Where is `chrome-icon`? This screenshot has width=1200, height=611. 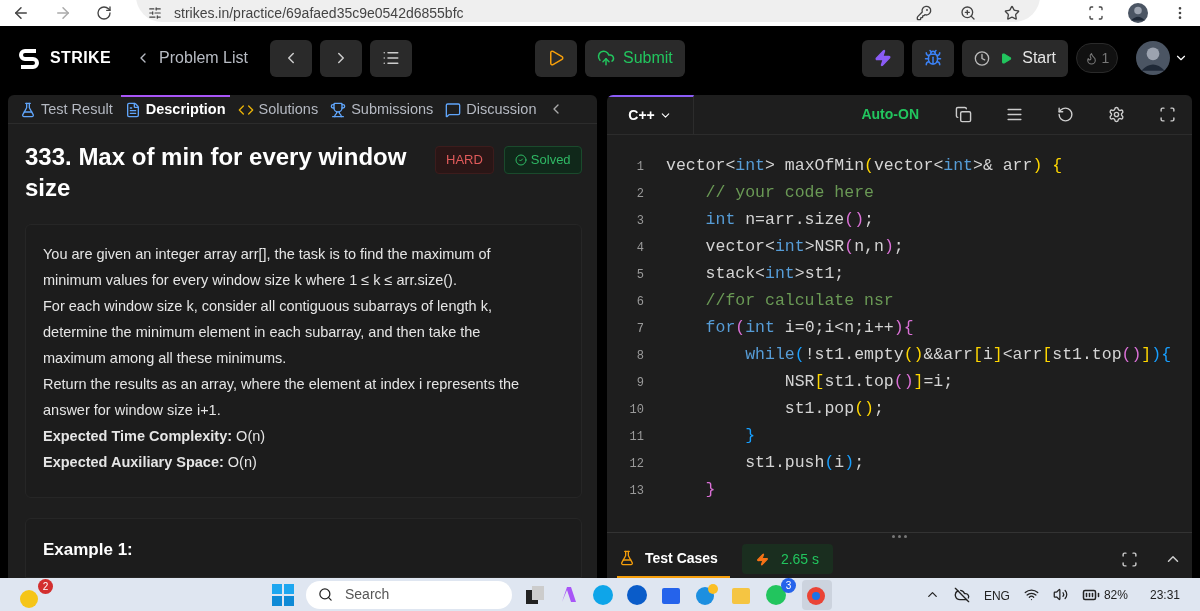
chrome-icon is located at coordinates (817, 594).